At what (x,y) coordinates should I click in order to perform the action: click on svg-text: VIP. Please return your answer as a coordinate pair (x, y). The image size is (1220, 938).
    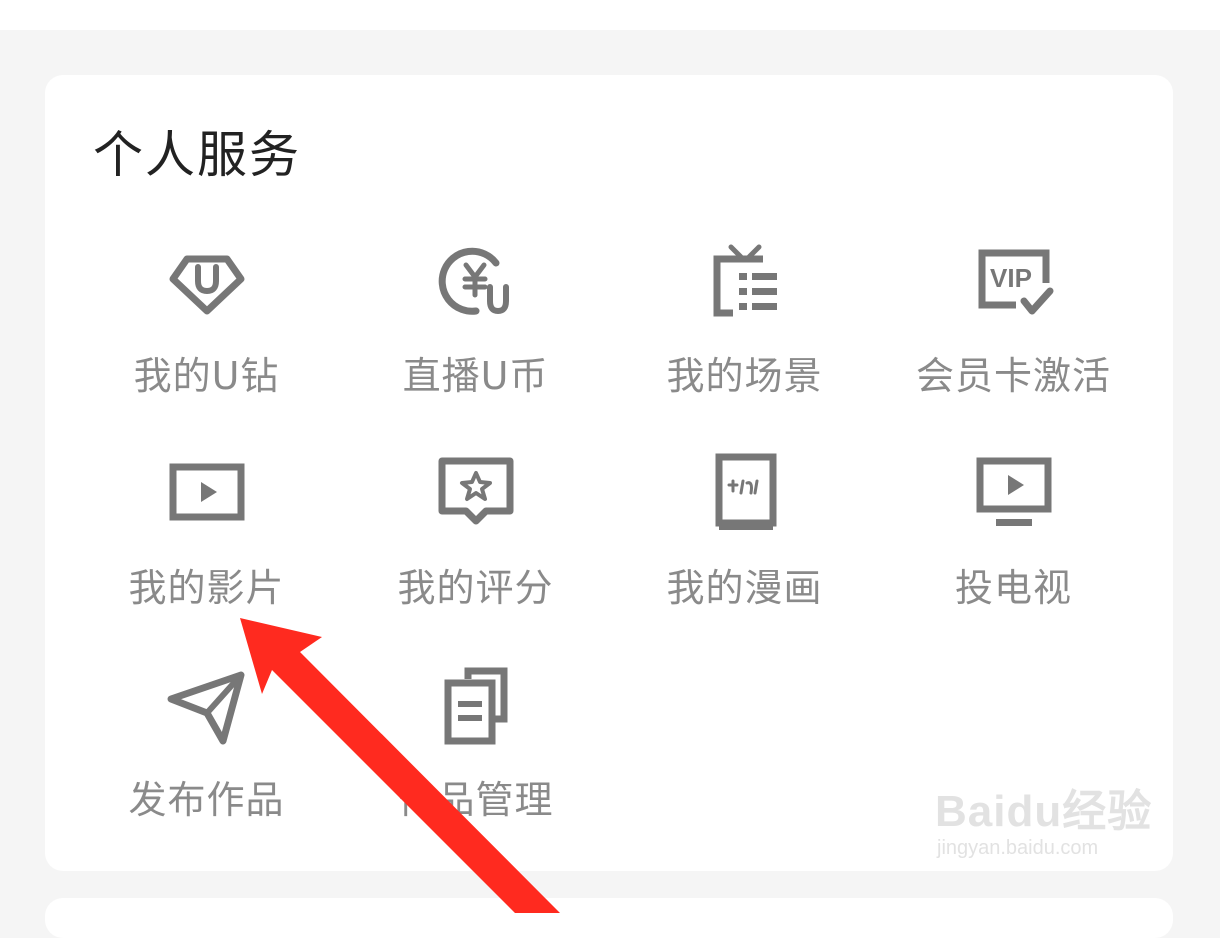
    Looking at the image, I should click on (1011, 278).